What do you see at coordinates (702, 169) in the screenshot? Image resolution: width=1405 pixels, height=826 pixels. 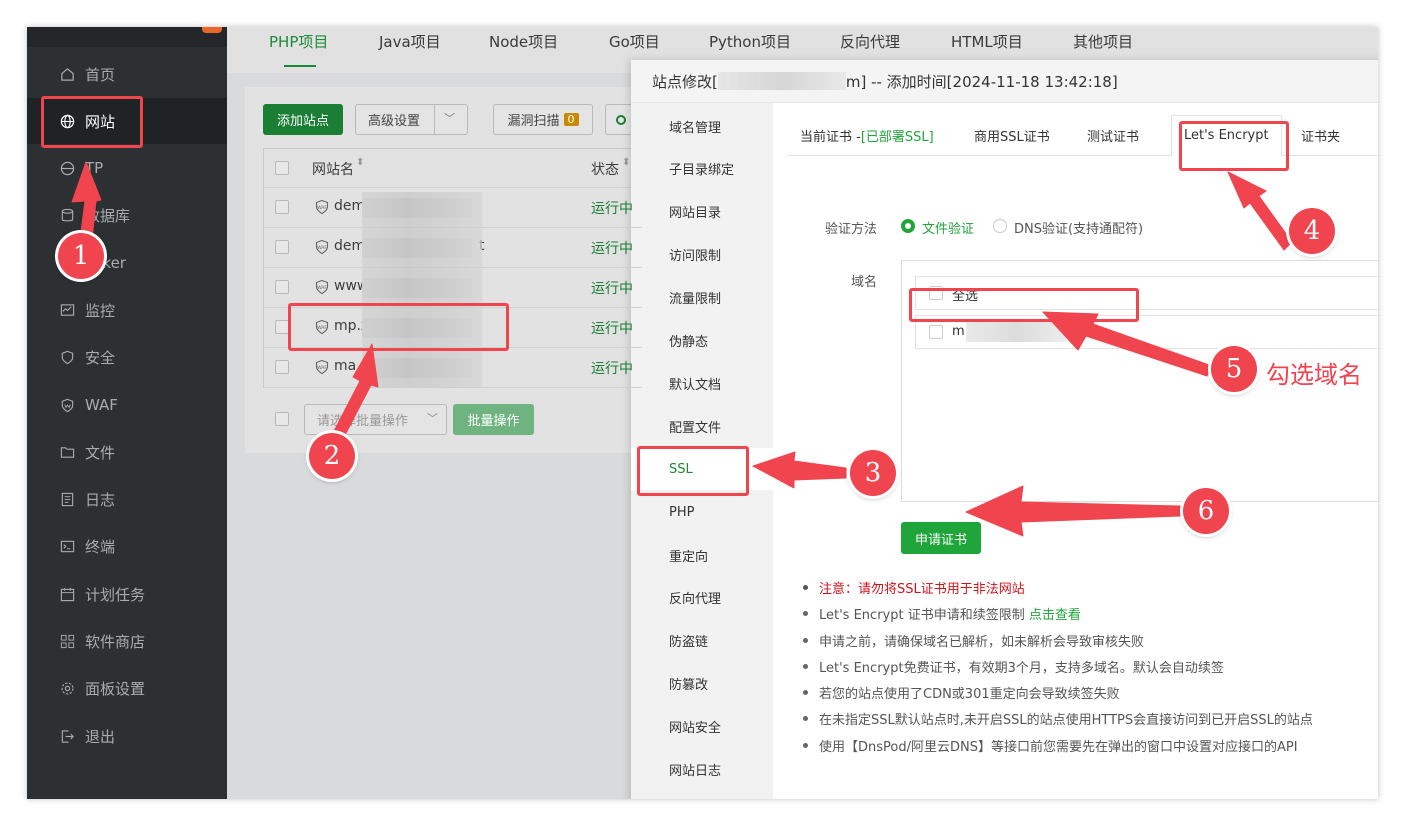 I see `dialog-nav-item: 子目录绑定` at bounding box center [702, 169].